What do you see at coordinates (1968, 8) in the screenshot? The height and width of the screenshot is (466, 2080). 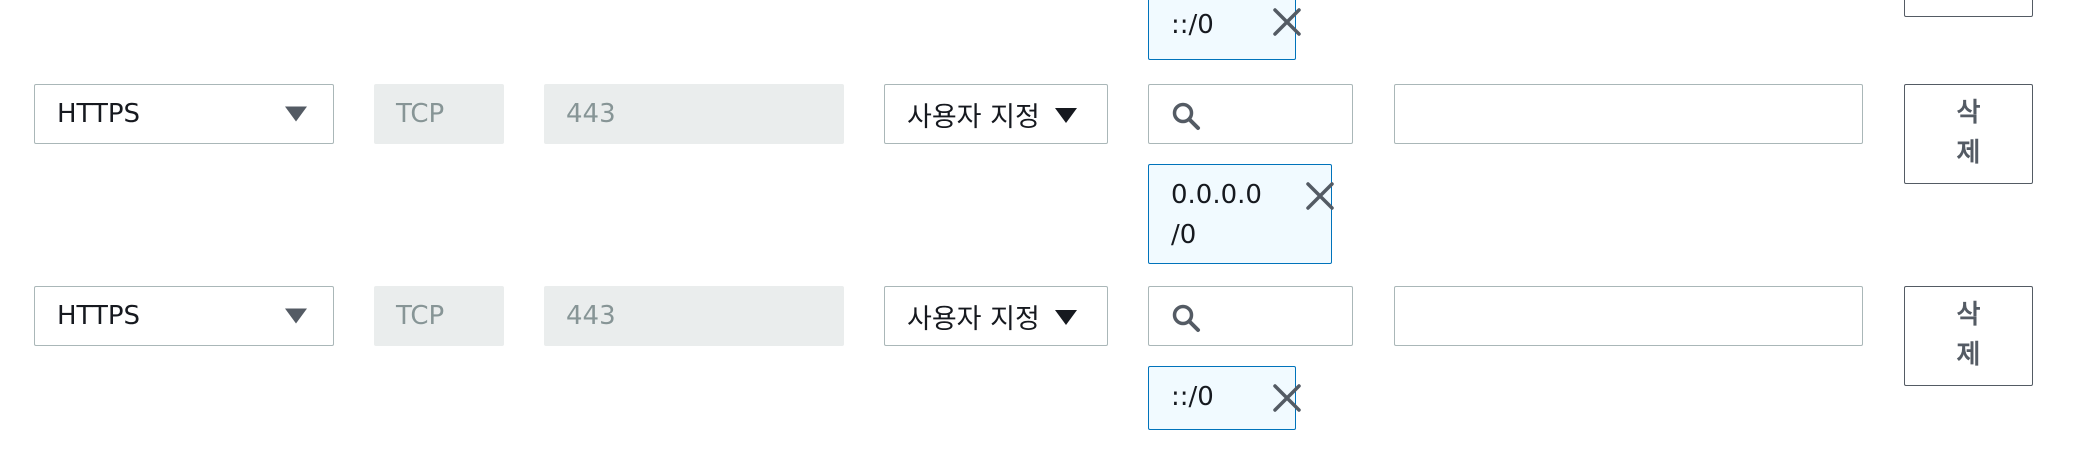 I see `delete-button: 삭제` at bounding box center [1968, 8].